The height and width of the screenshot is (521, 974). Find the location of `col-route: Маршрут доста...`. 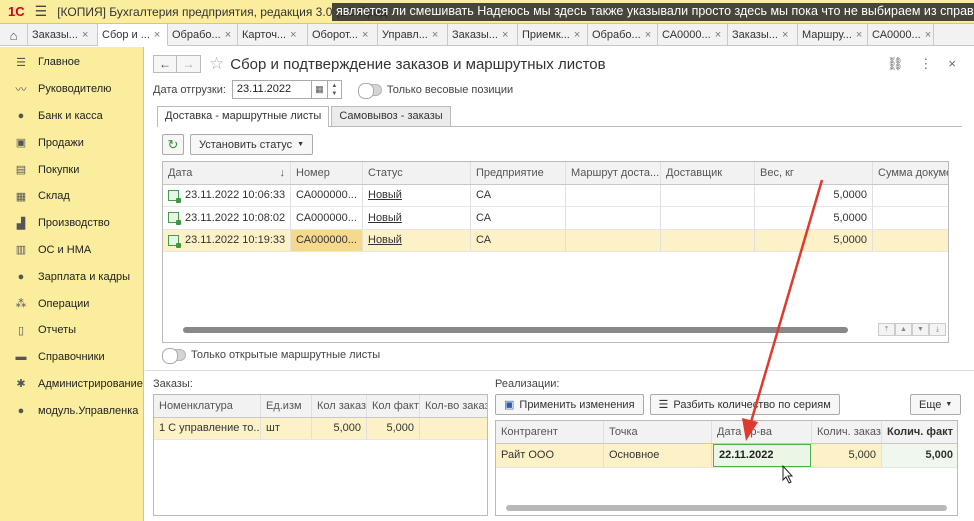

col-route: Маршрут доста... is located at coordinates (613, 173).